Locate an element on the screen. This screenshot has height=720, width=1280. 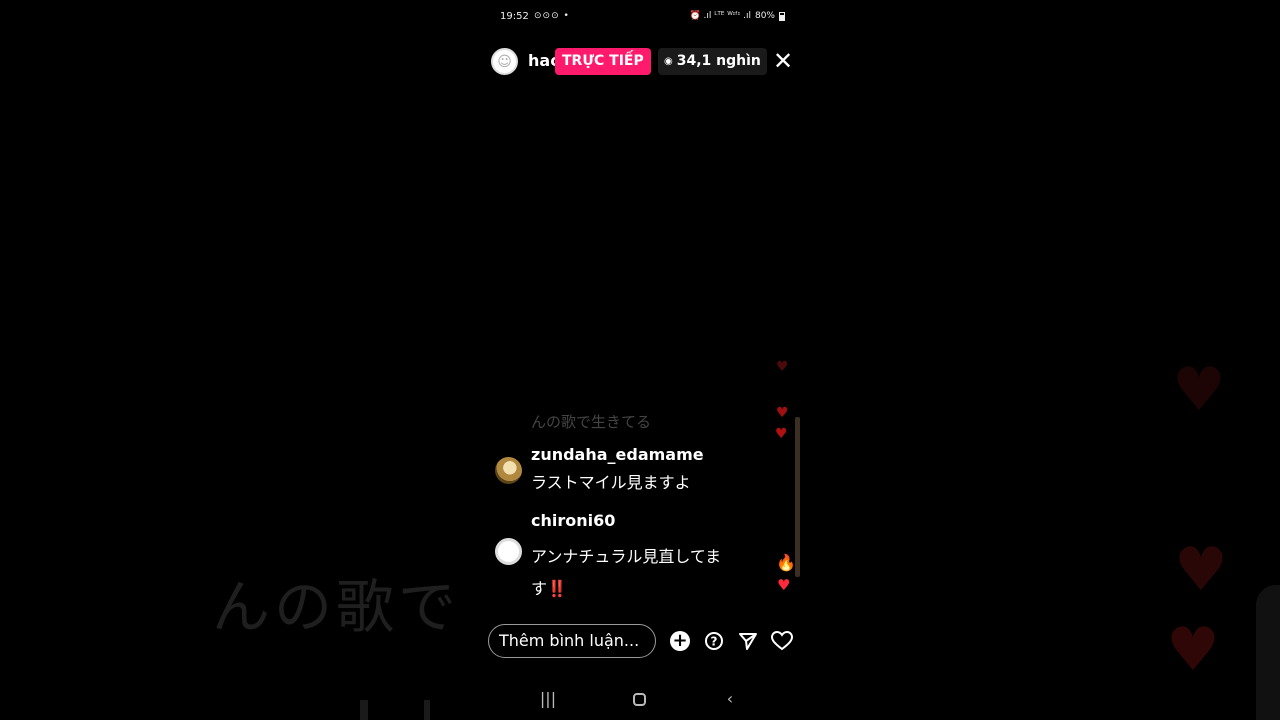
commenter-name: chironi60 is located at coordinates (573, 520).